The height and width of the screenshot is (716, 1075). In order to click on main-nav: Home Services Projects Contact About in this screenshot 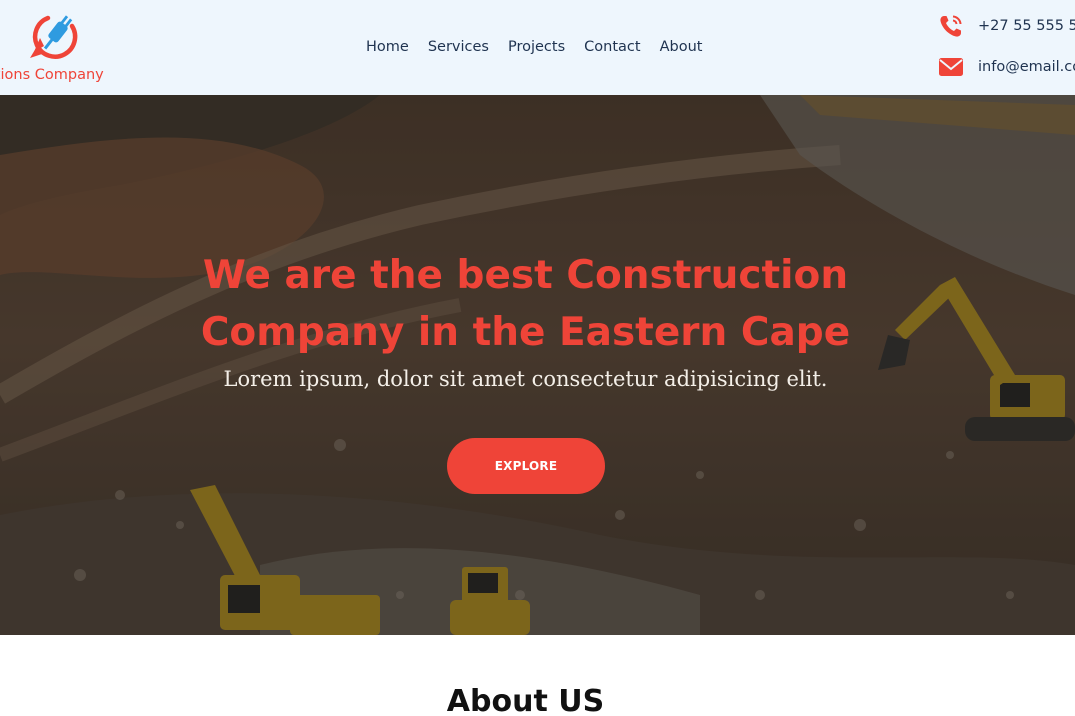, I will do `click(543, 47)`.